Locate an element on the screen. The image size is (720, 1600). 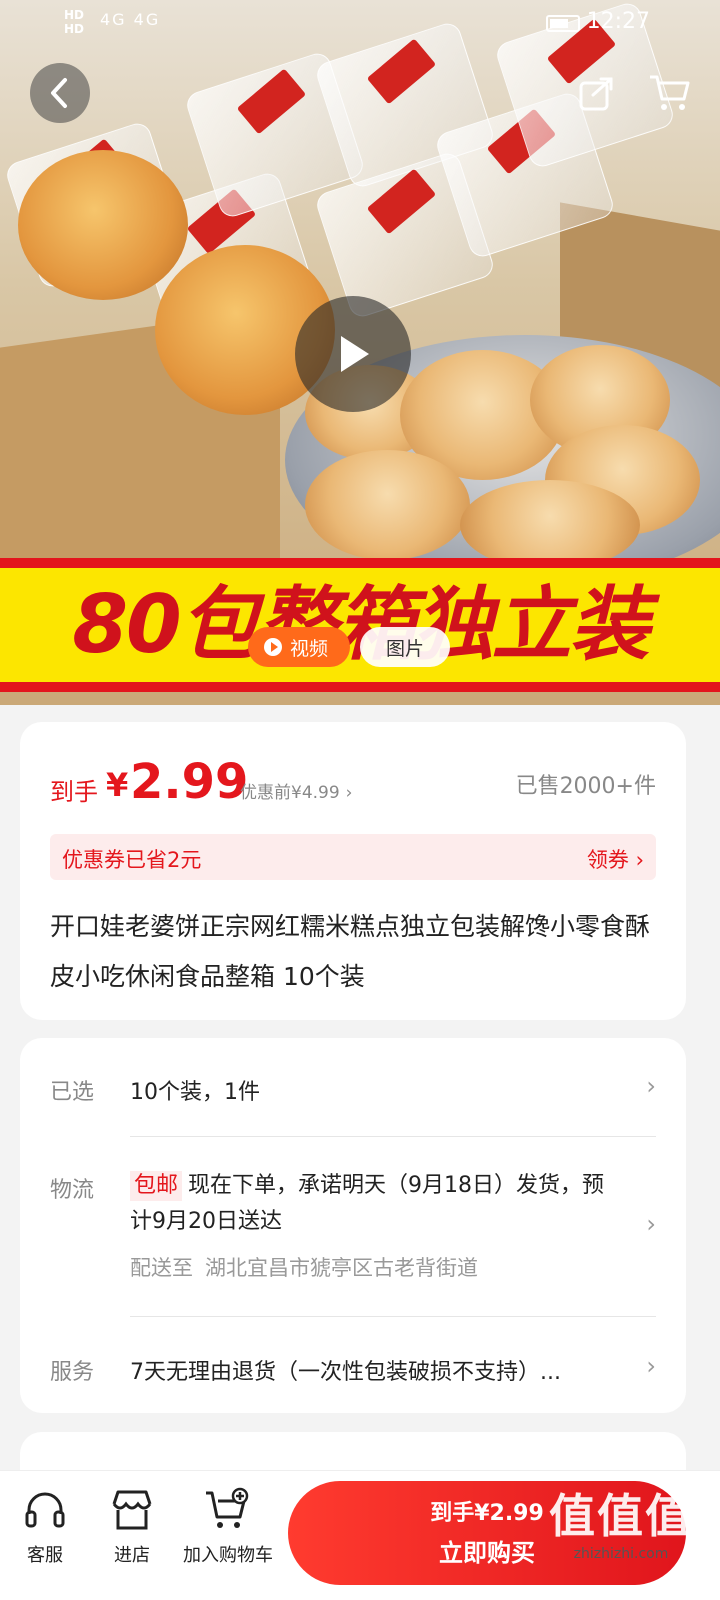
share-button is located at coordinates (597, 93).